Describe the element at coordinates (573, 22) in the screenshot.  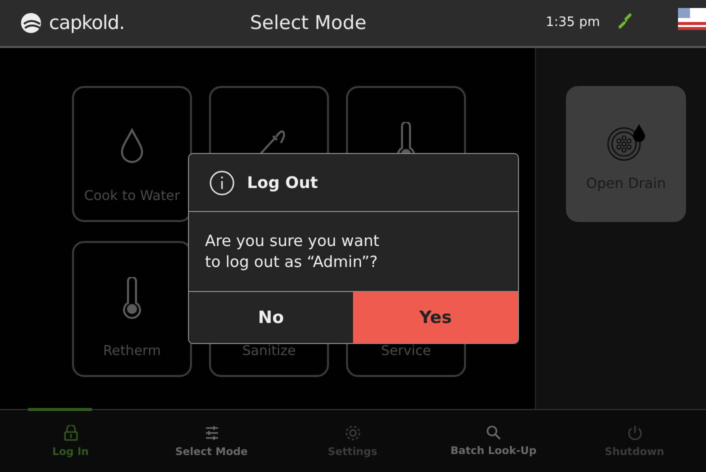
I see `clock-time: 1:35 pm` at that location.